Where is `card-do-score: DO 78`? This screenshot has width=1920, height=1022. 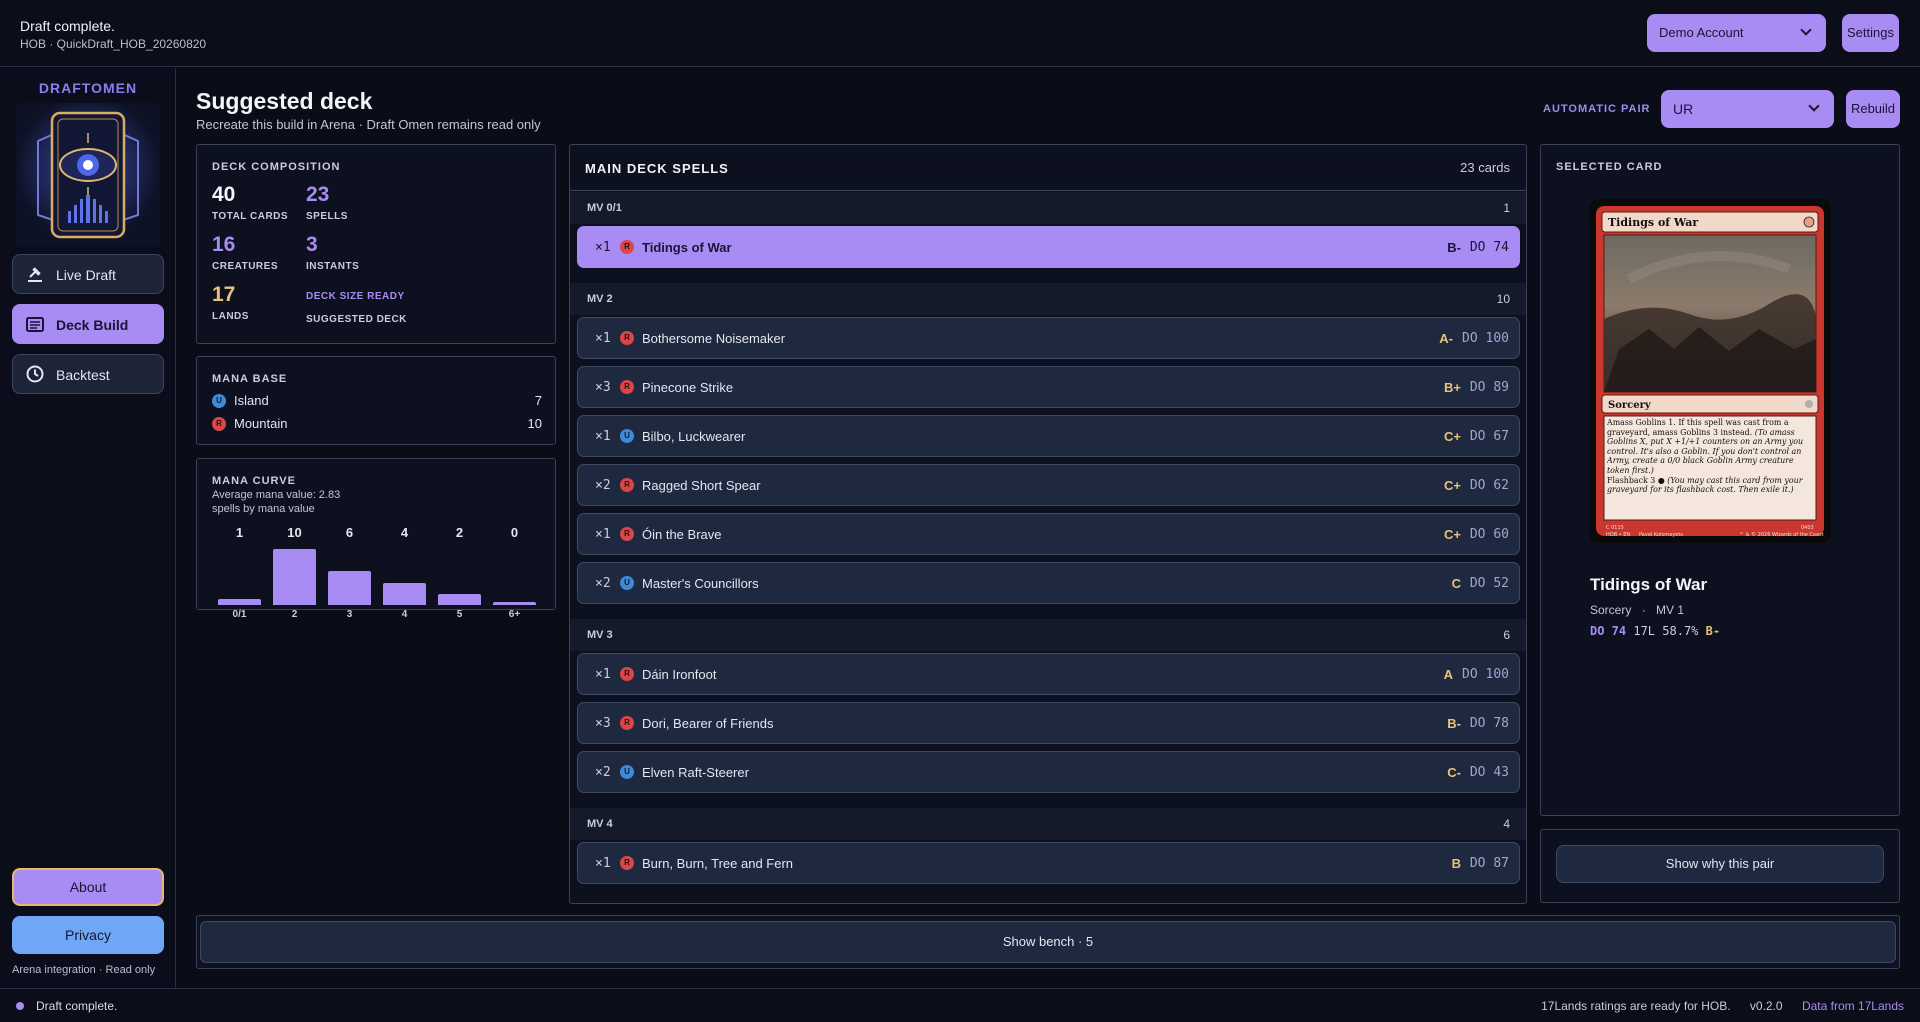
card-do-score: DO 78 is located at coordinates (1489, 723).